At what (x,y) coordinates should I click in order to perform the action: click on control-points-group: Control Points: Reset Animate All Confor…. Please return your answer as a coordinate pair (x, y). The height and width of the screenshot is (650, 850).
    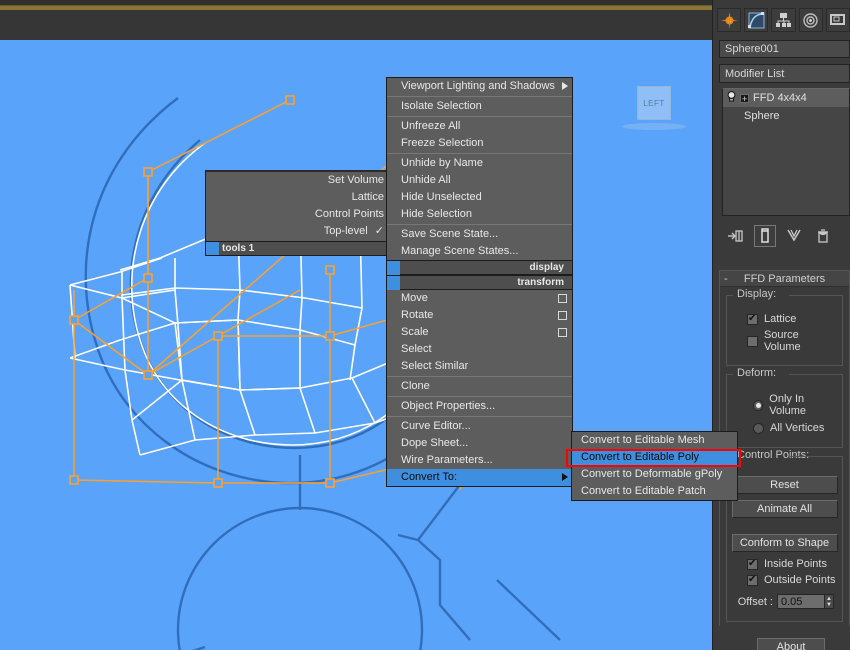
    Looking at the image, I should click on (784, 535).